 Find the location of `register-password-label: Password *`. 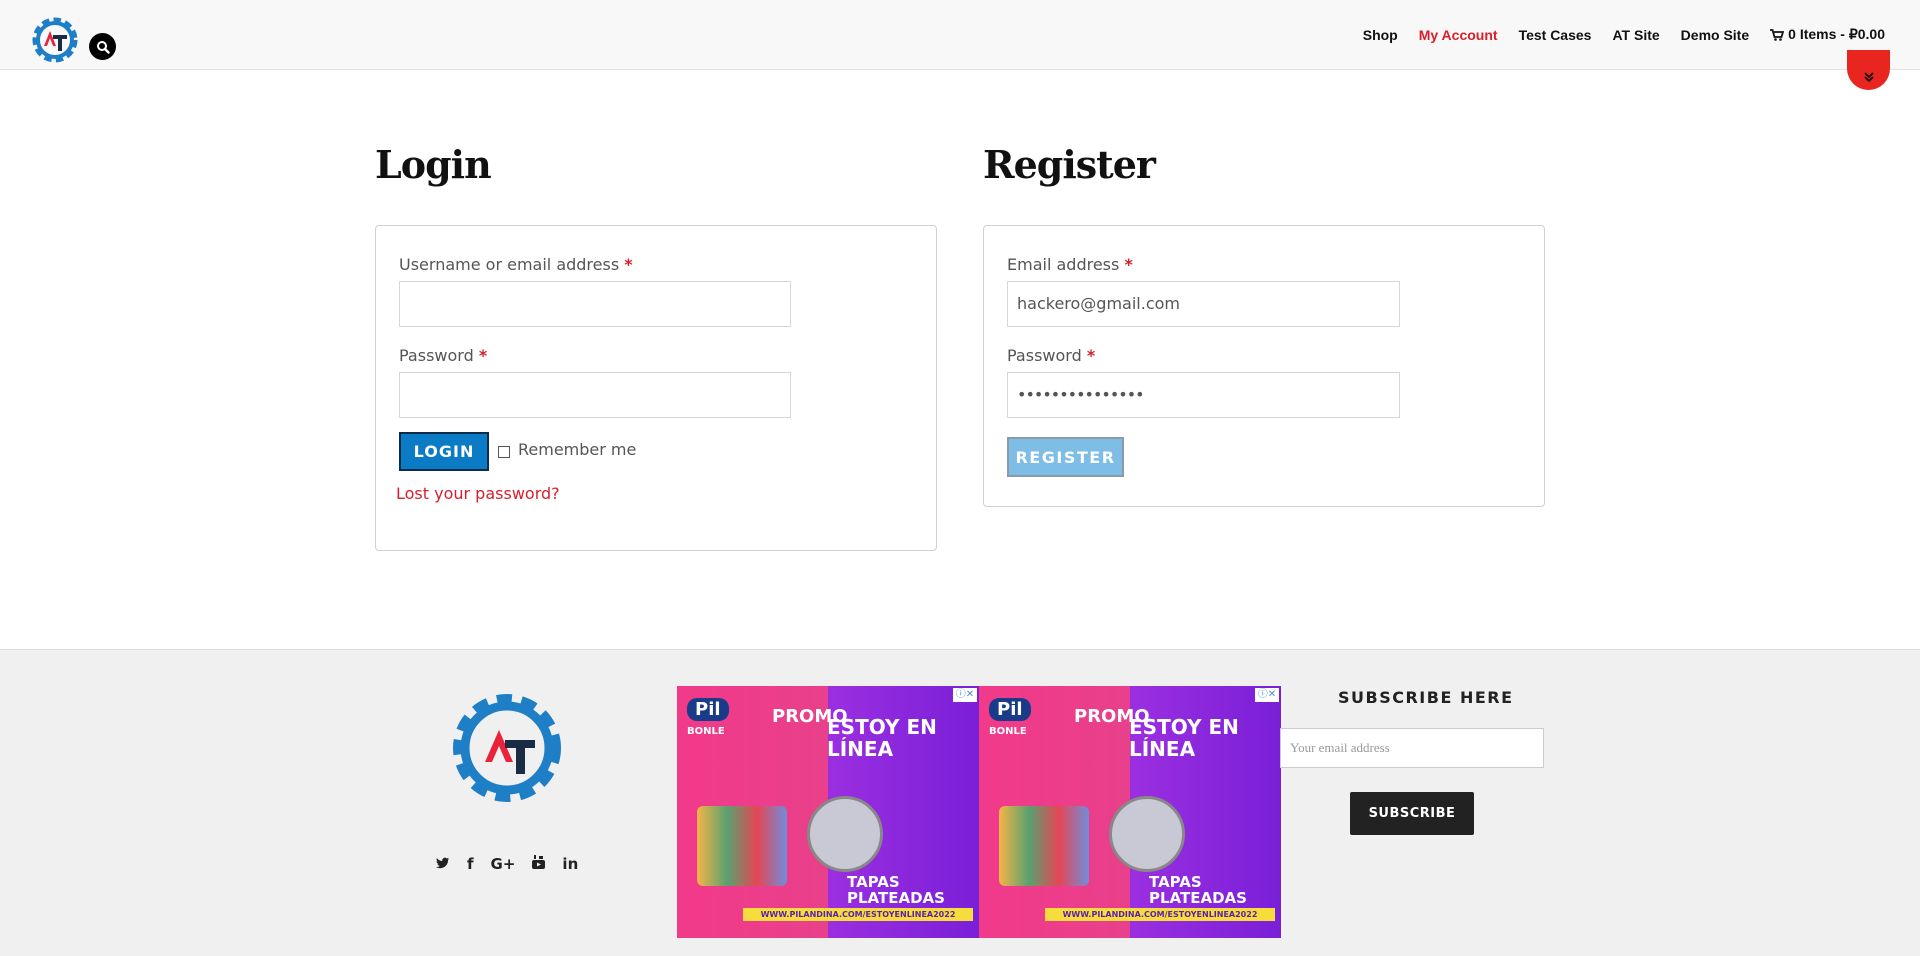

register-password-label: Password * is located at coordinates (1051, 355).